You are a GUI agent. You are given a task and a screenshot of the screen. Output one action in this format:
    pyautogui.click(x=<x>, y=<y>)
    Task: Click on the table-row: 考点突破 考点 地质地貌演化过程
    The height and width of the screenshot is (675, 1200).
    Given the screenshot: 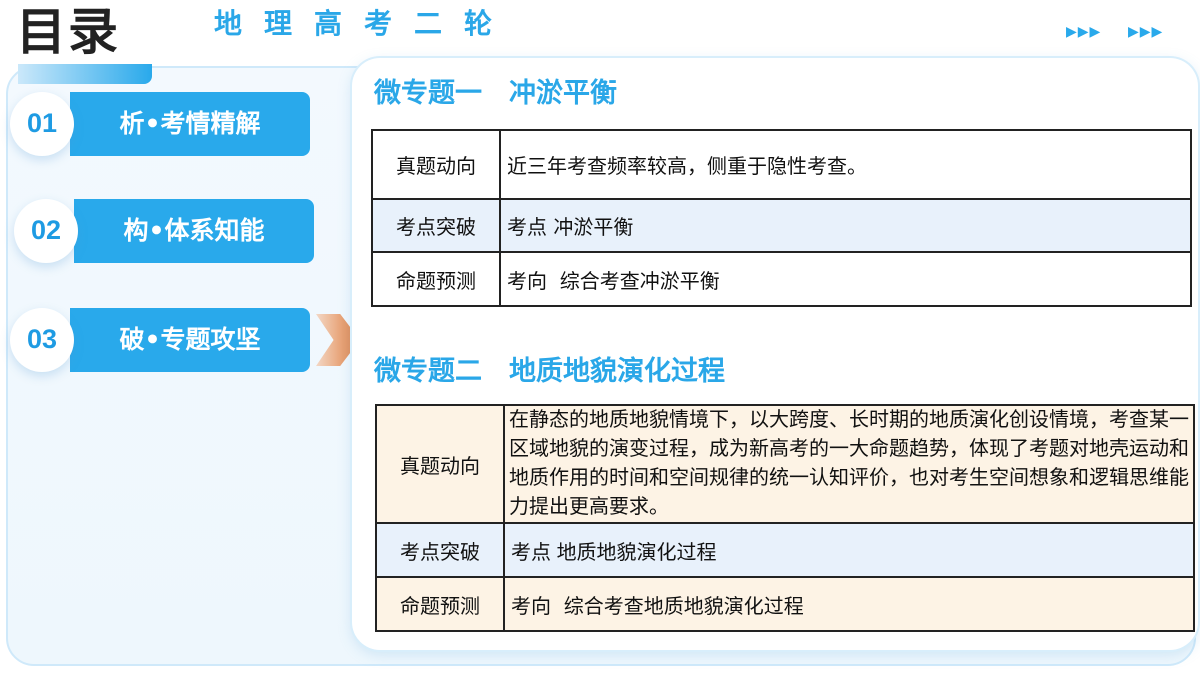 What is the action you would take?
    pyautogui.click(x=785, y=550)
    